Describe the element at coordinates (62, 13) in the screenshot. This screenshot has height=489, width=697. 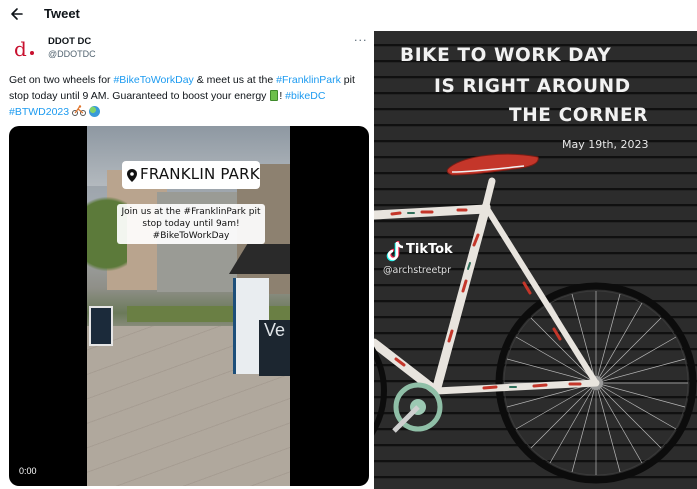
I see `page-title: Tweet` at that location.